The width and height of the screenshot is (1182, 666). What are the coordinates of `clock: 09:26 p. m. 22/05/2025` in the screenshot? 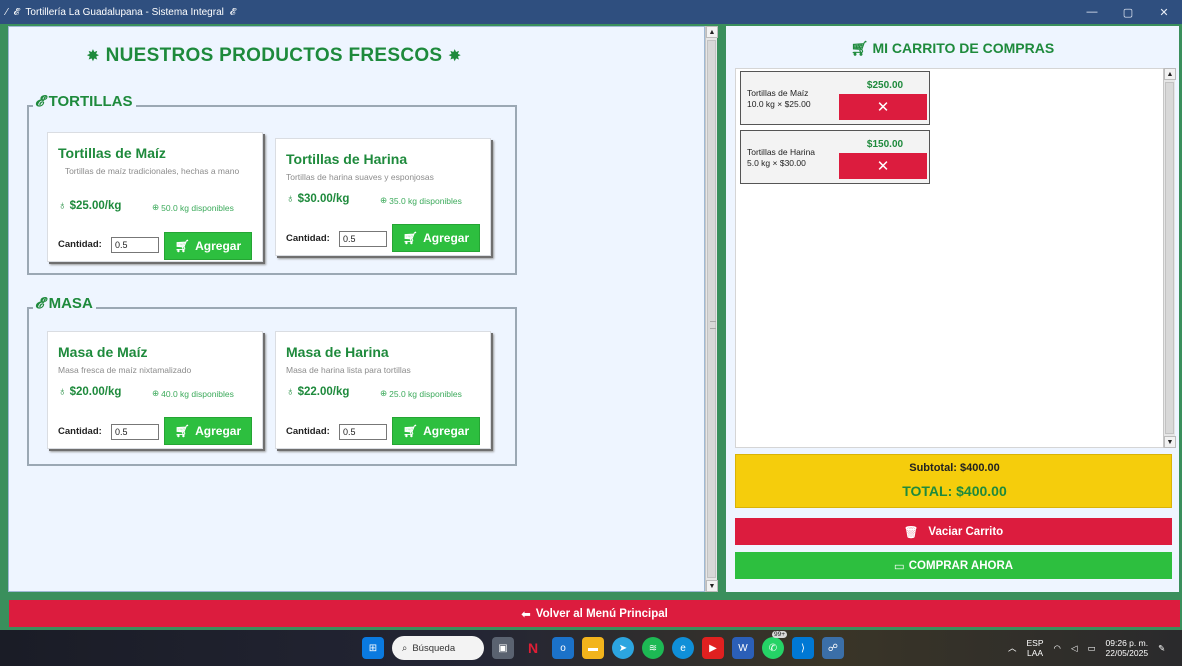 It's located at (1127, 648).